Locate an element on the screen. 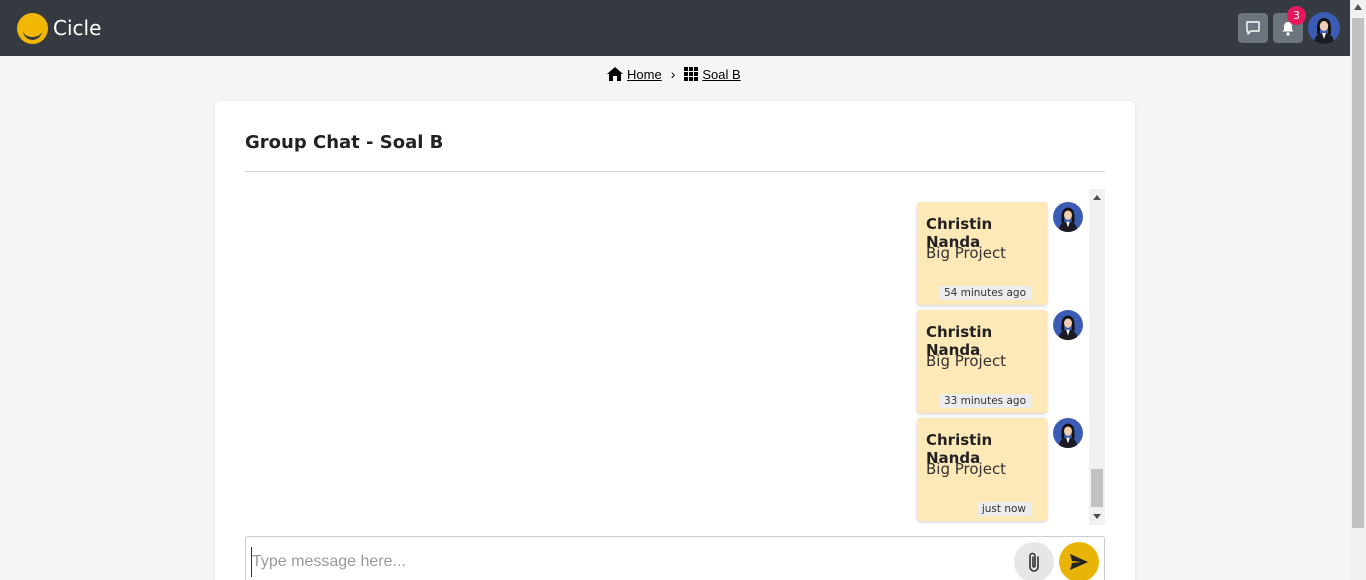 This screenshot has height=580, width=1366. breadcrumb: Home › Soal B is located at coordinates (674, 74).